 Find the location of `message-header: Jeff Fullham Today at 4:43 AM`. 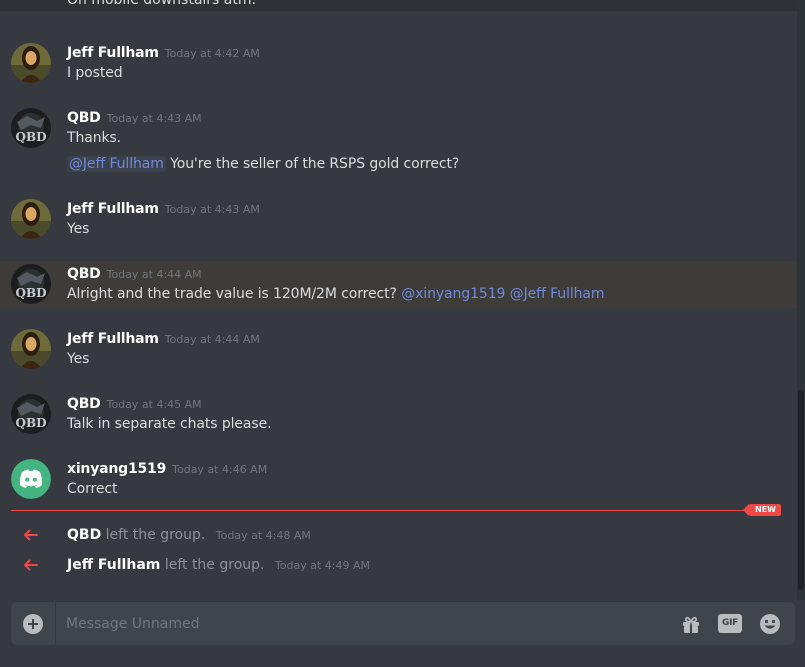

message-header: Jeff Fullham Today at 4:43 AM is located at coordinates (163, 207).